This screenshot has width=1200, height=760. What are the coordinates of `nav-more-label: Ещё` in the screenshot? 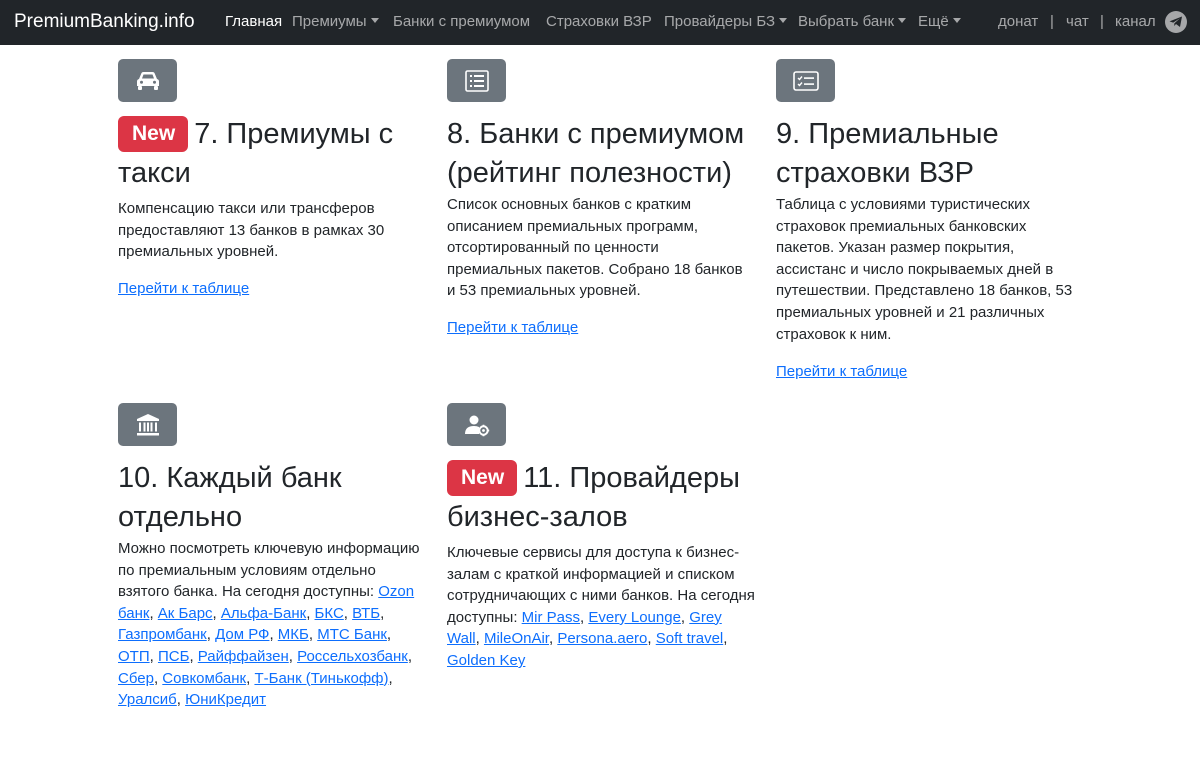 It's located at (933, 21).